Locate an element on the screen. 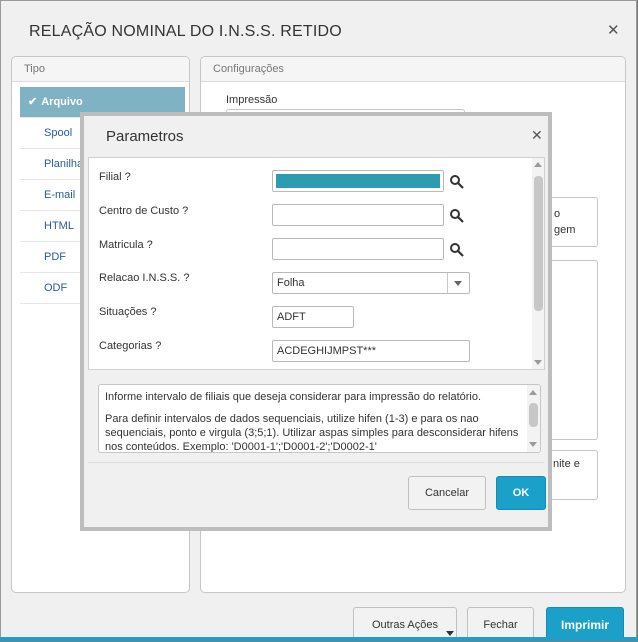 The width and height of the screenshot is (638, 642). outras-acoes-label: Outras Ações is located at coordinates (405, 625).